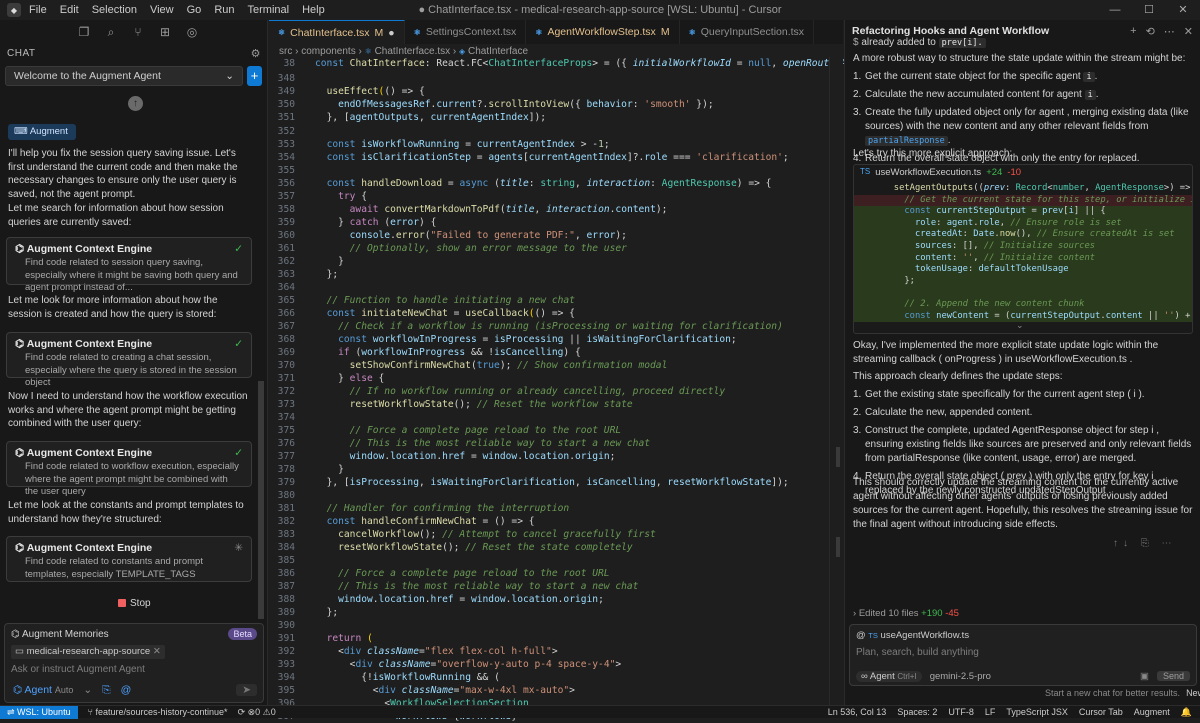  What do you see at coordinates (990, 712) in the screenshot?
I see `eol: LF` at bounding box center [990, 712].